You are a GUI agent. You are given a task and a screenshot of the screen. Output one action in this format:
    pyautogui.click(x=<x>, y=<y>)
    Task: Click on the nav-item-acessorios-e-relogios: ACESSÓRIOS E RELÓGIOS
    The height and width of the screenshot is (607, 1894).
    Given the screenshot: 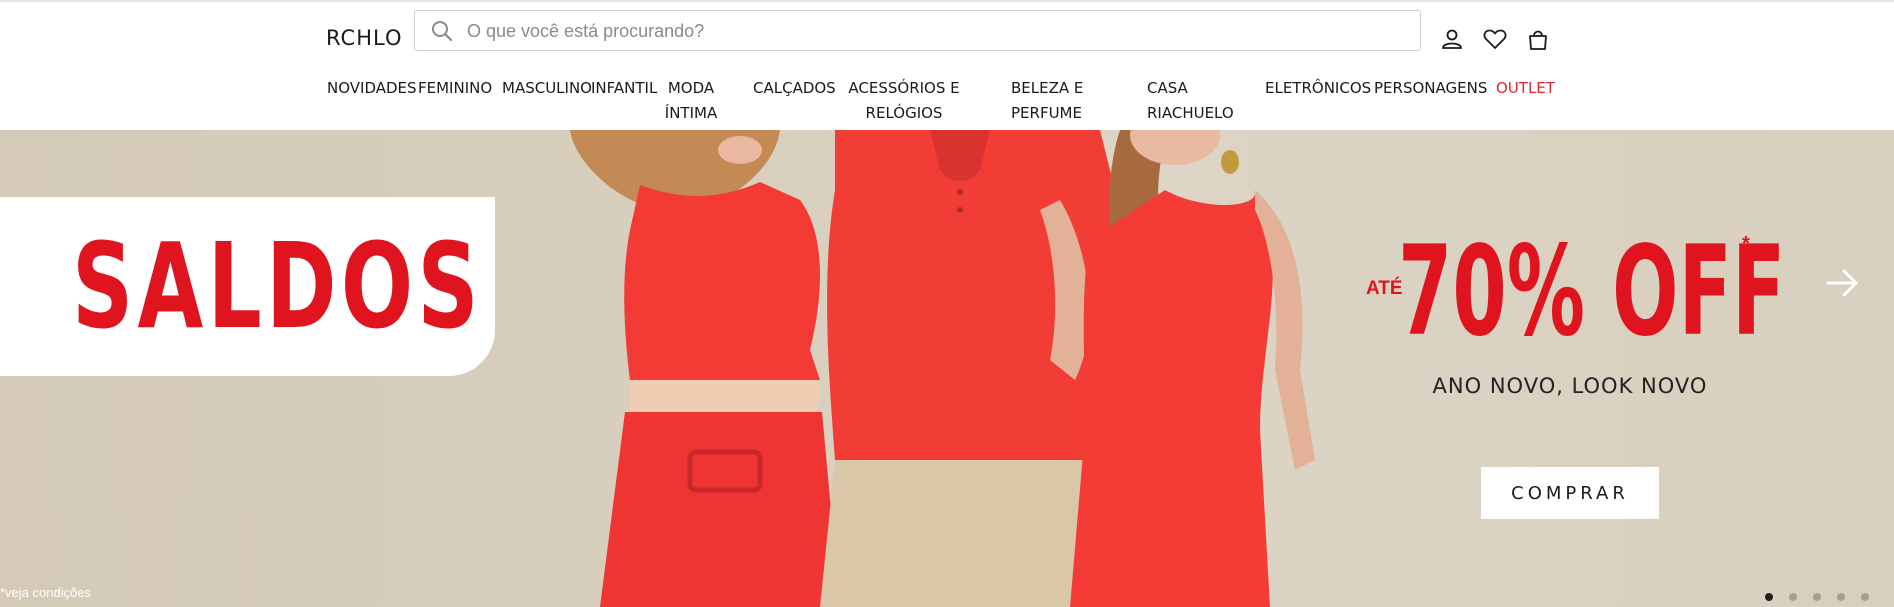 What is the action you would take?
    pyautogui.click(x=904, y=101)
    